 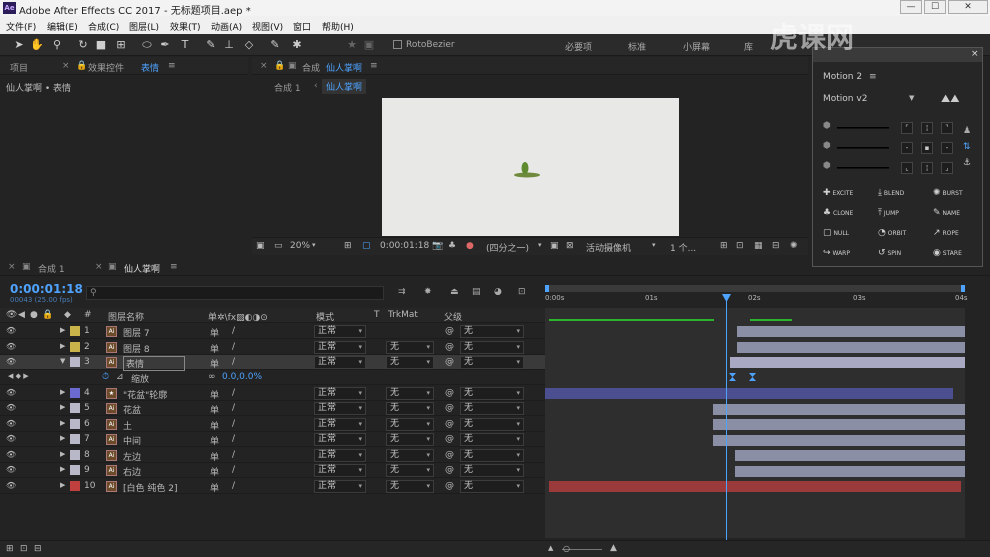 What do you see at coordinates (530, 167) in the screenshot?
I see `composition-canvas` at bounding box center [530, 167].